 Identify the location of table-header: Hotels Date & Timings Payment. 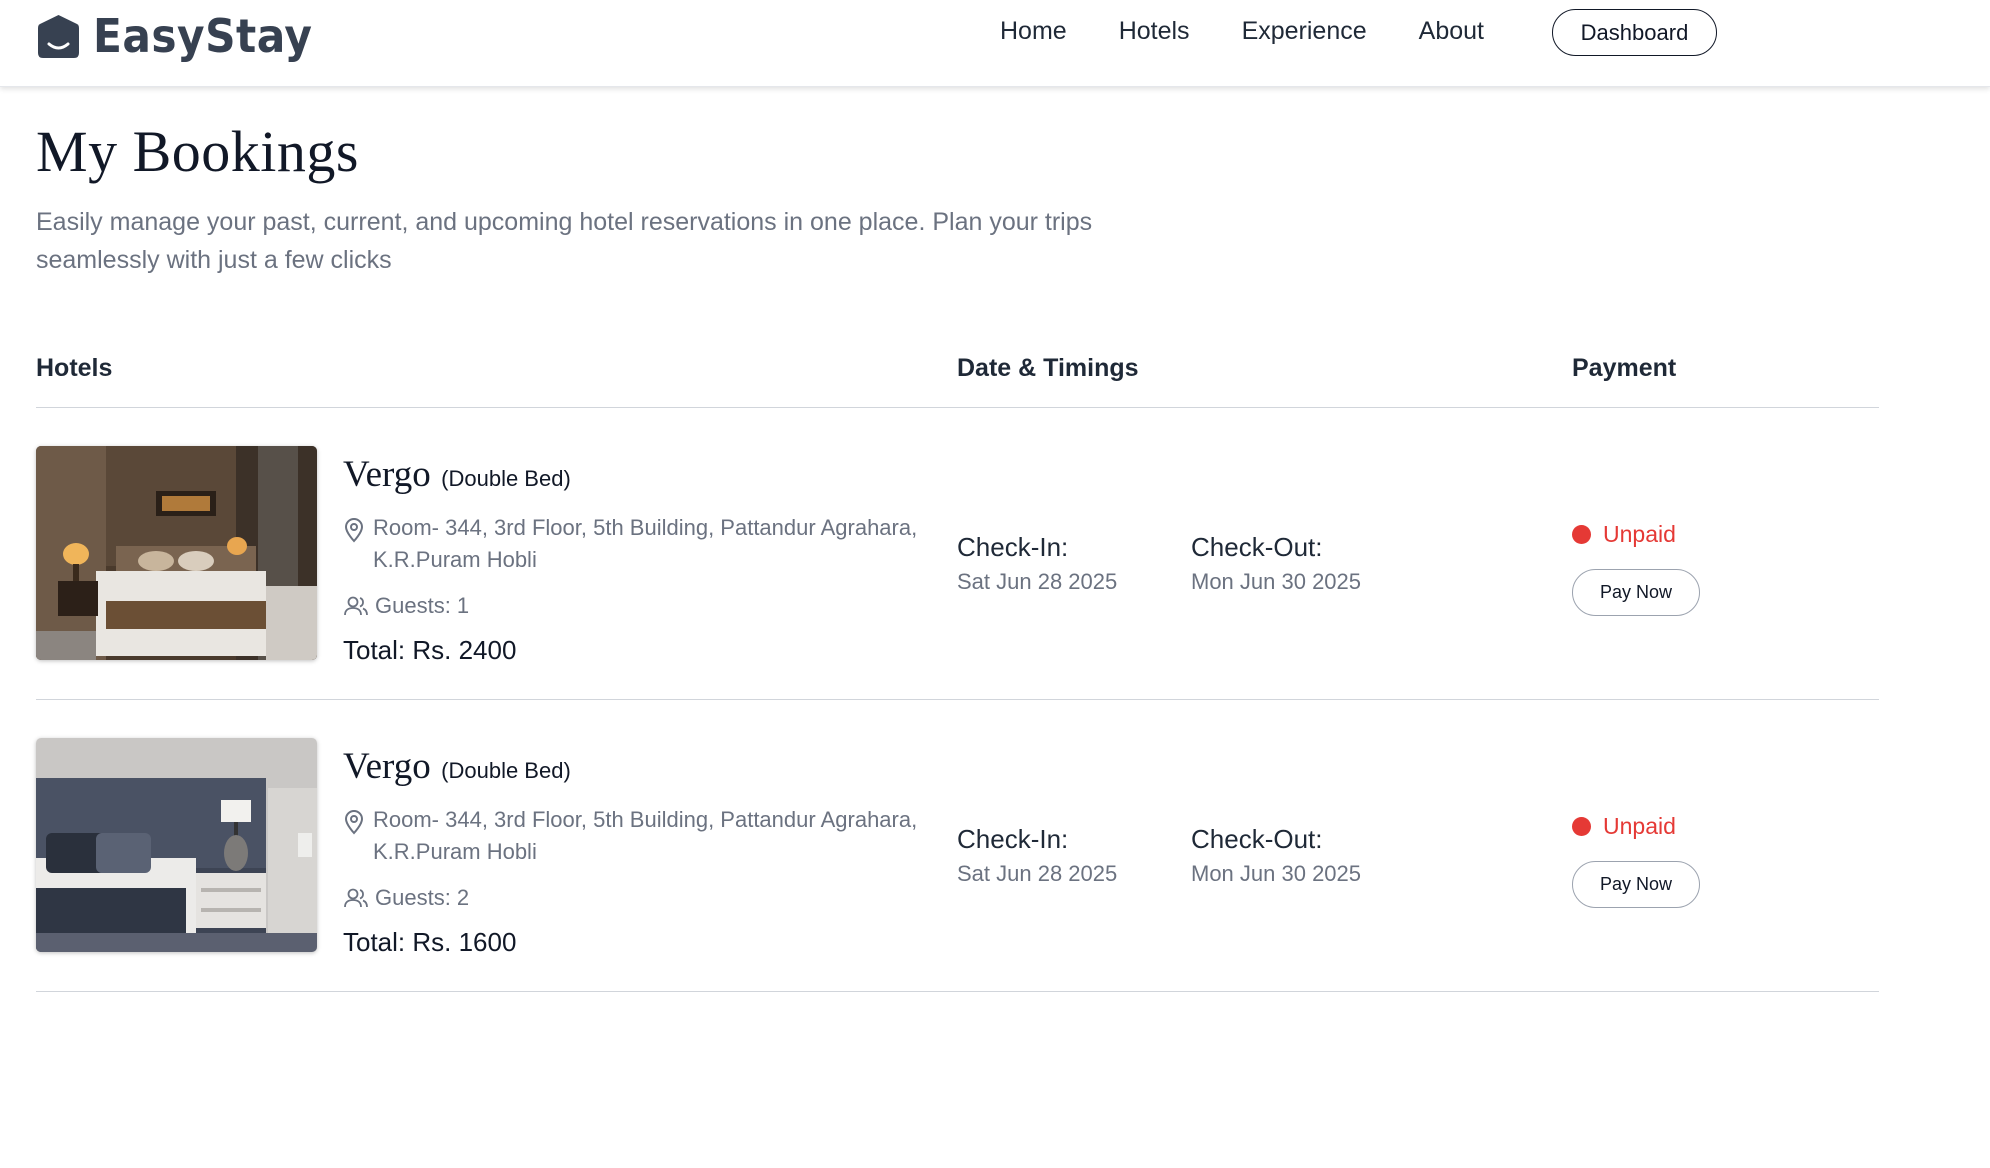
(957, 378).